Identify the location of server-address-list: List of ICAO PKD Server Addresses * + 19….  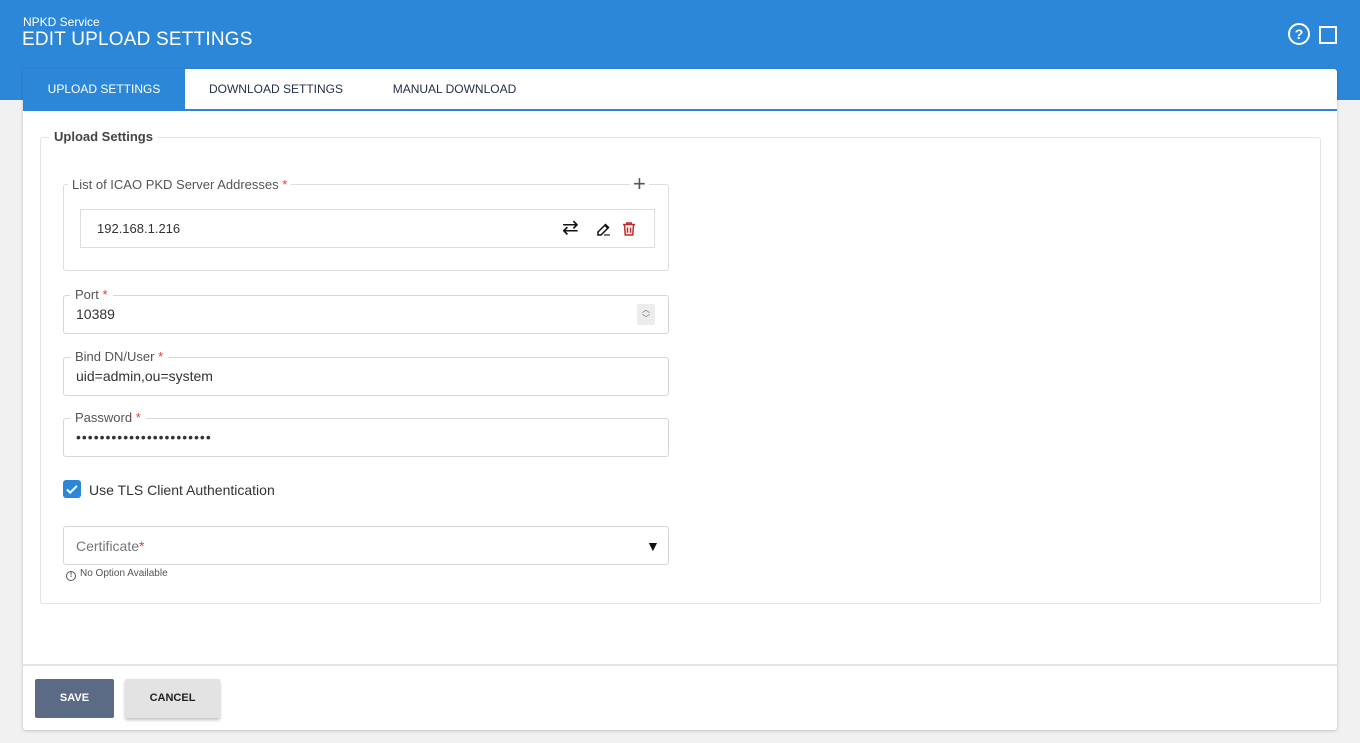
(366, 222).